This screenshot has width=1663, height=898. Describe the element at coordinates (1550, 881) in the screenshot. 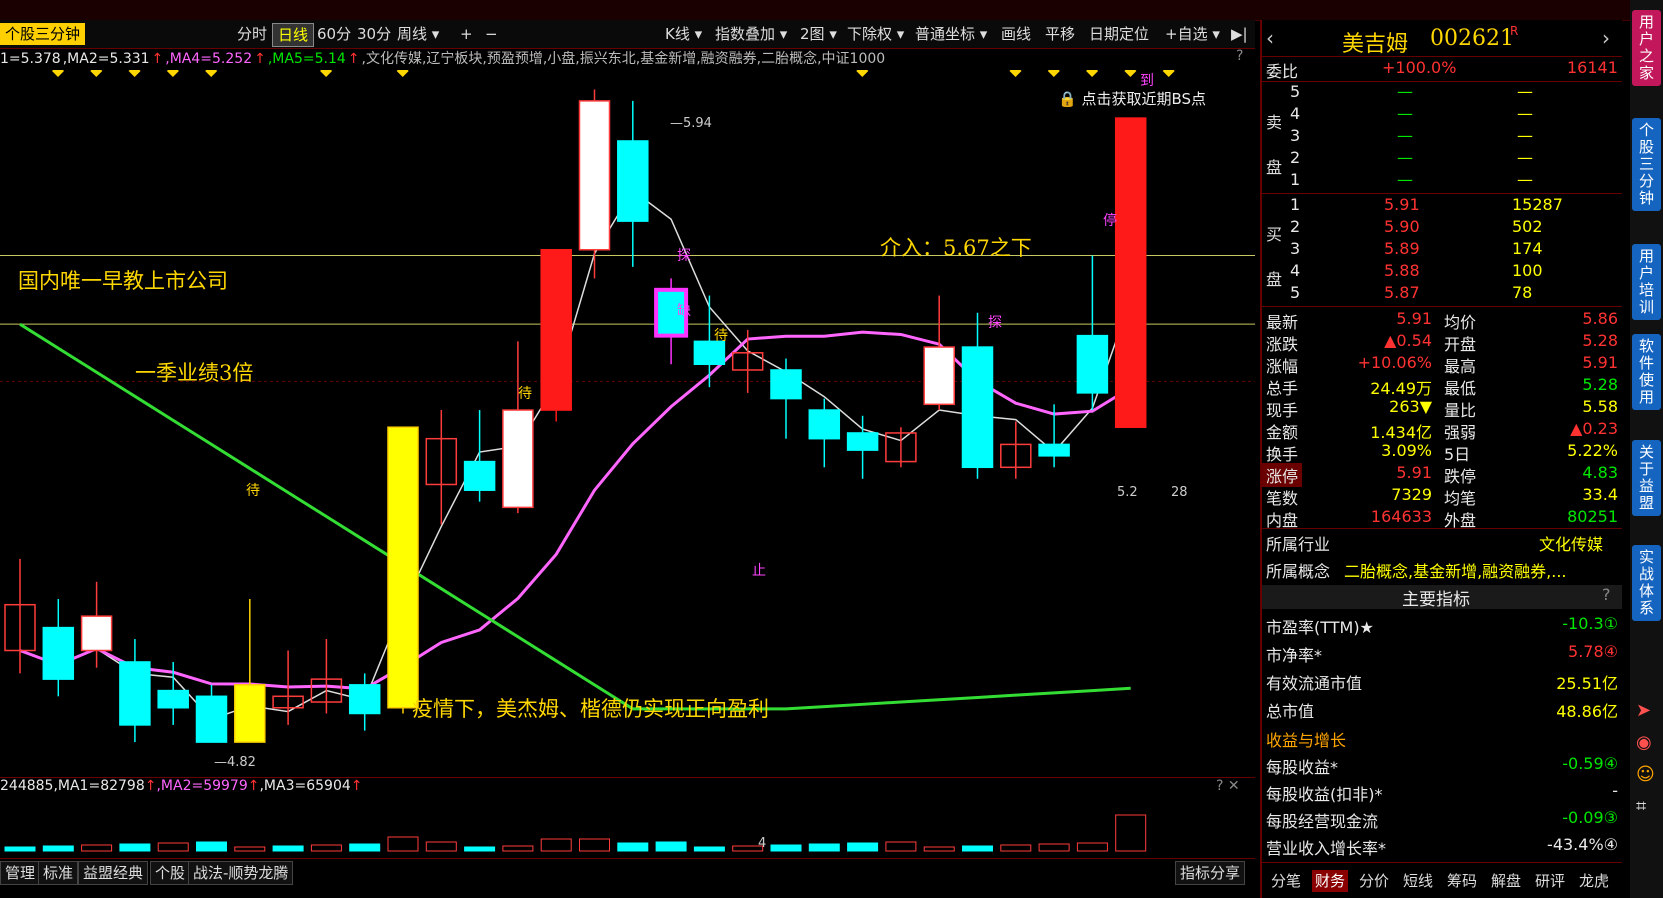

I see `quote-tab: 研评` at that location.